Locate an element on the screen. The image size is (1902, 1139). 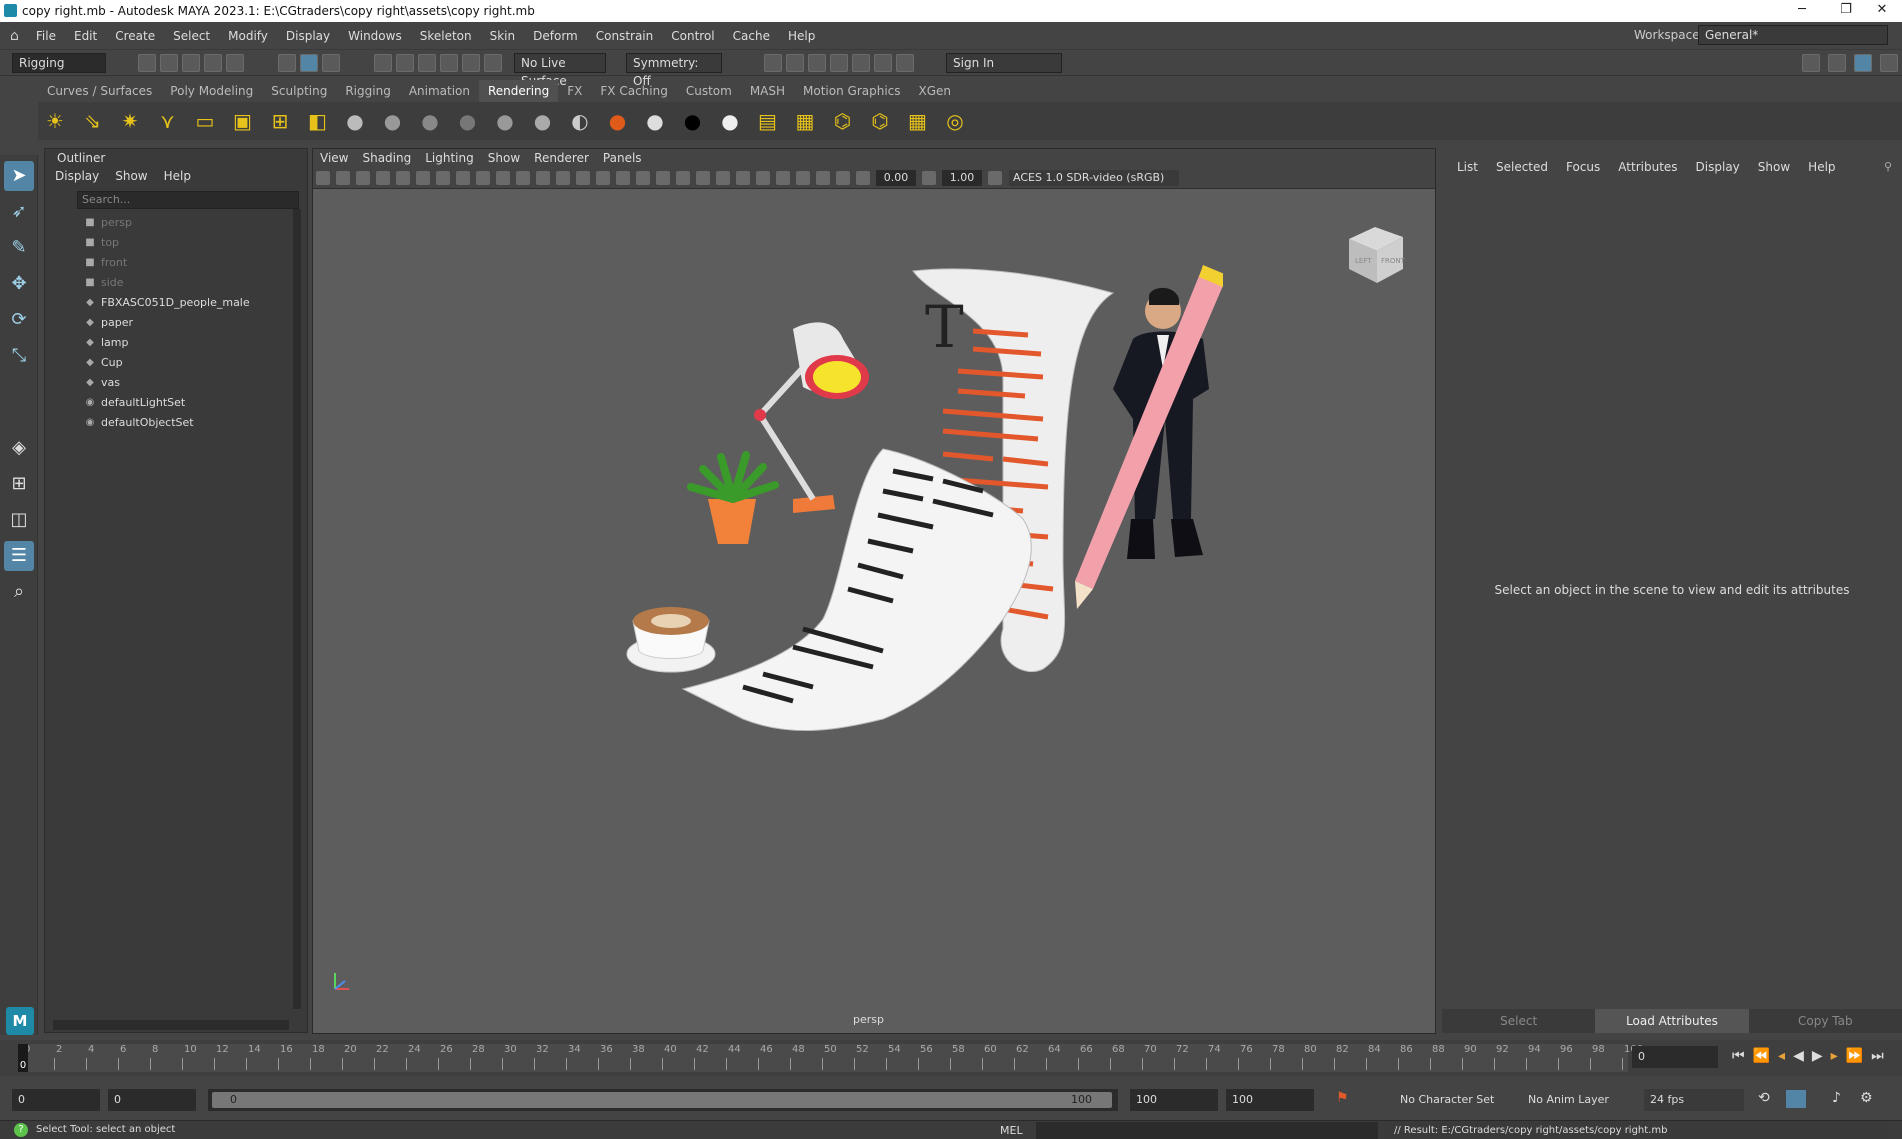
sign-in-button: Sign In is located at coordinates (1004, 62).